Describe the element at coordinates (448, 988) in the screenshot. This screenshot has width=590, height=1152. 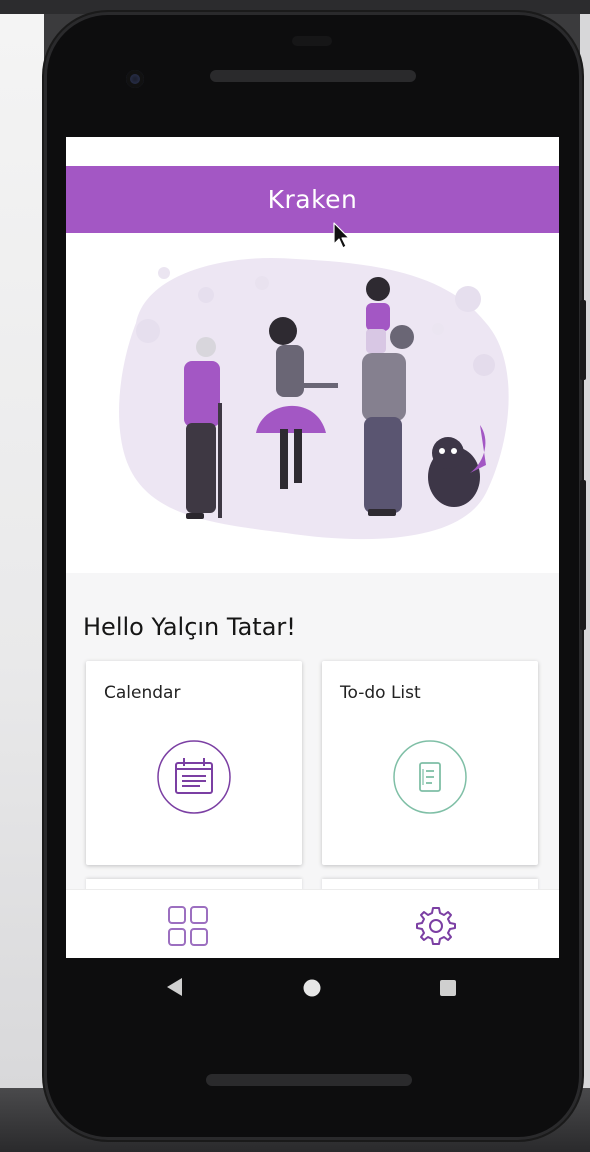
I see `recents-square-icon` at that location.